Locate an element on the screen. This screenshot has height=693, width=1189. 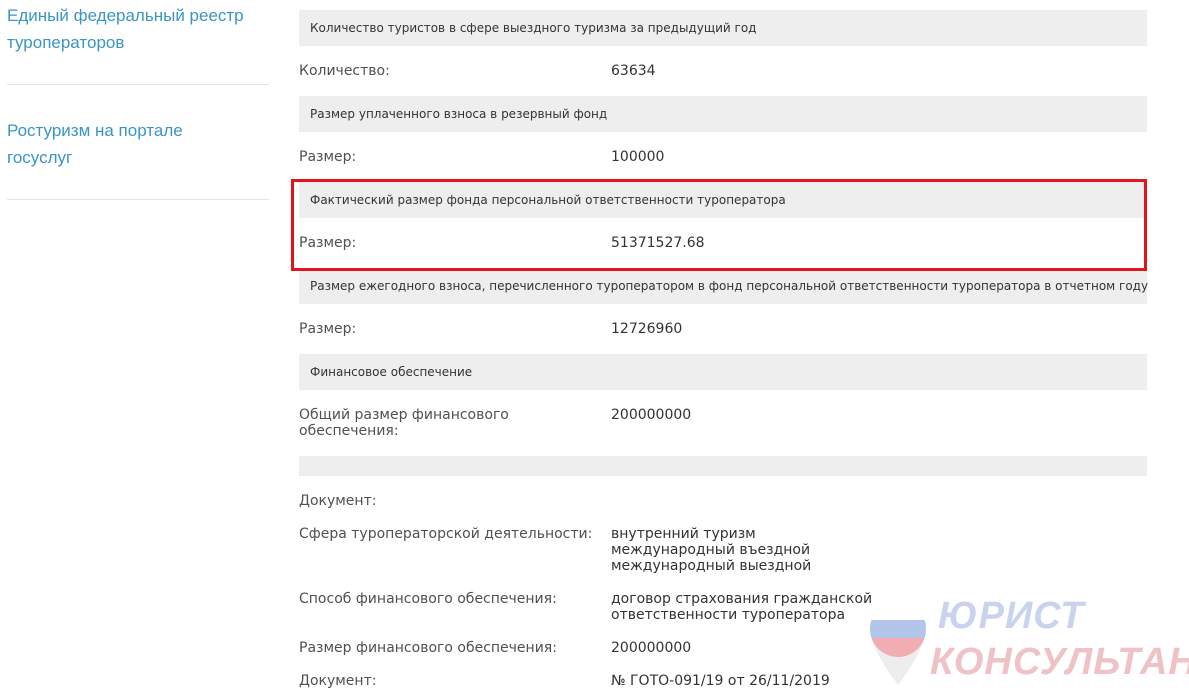
financial-total-value: 200000000 is located at coordinates (651, 415).